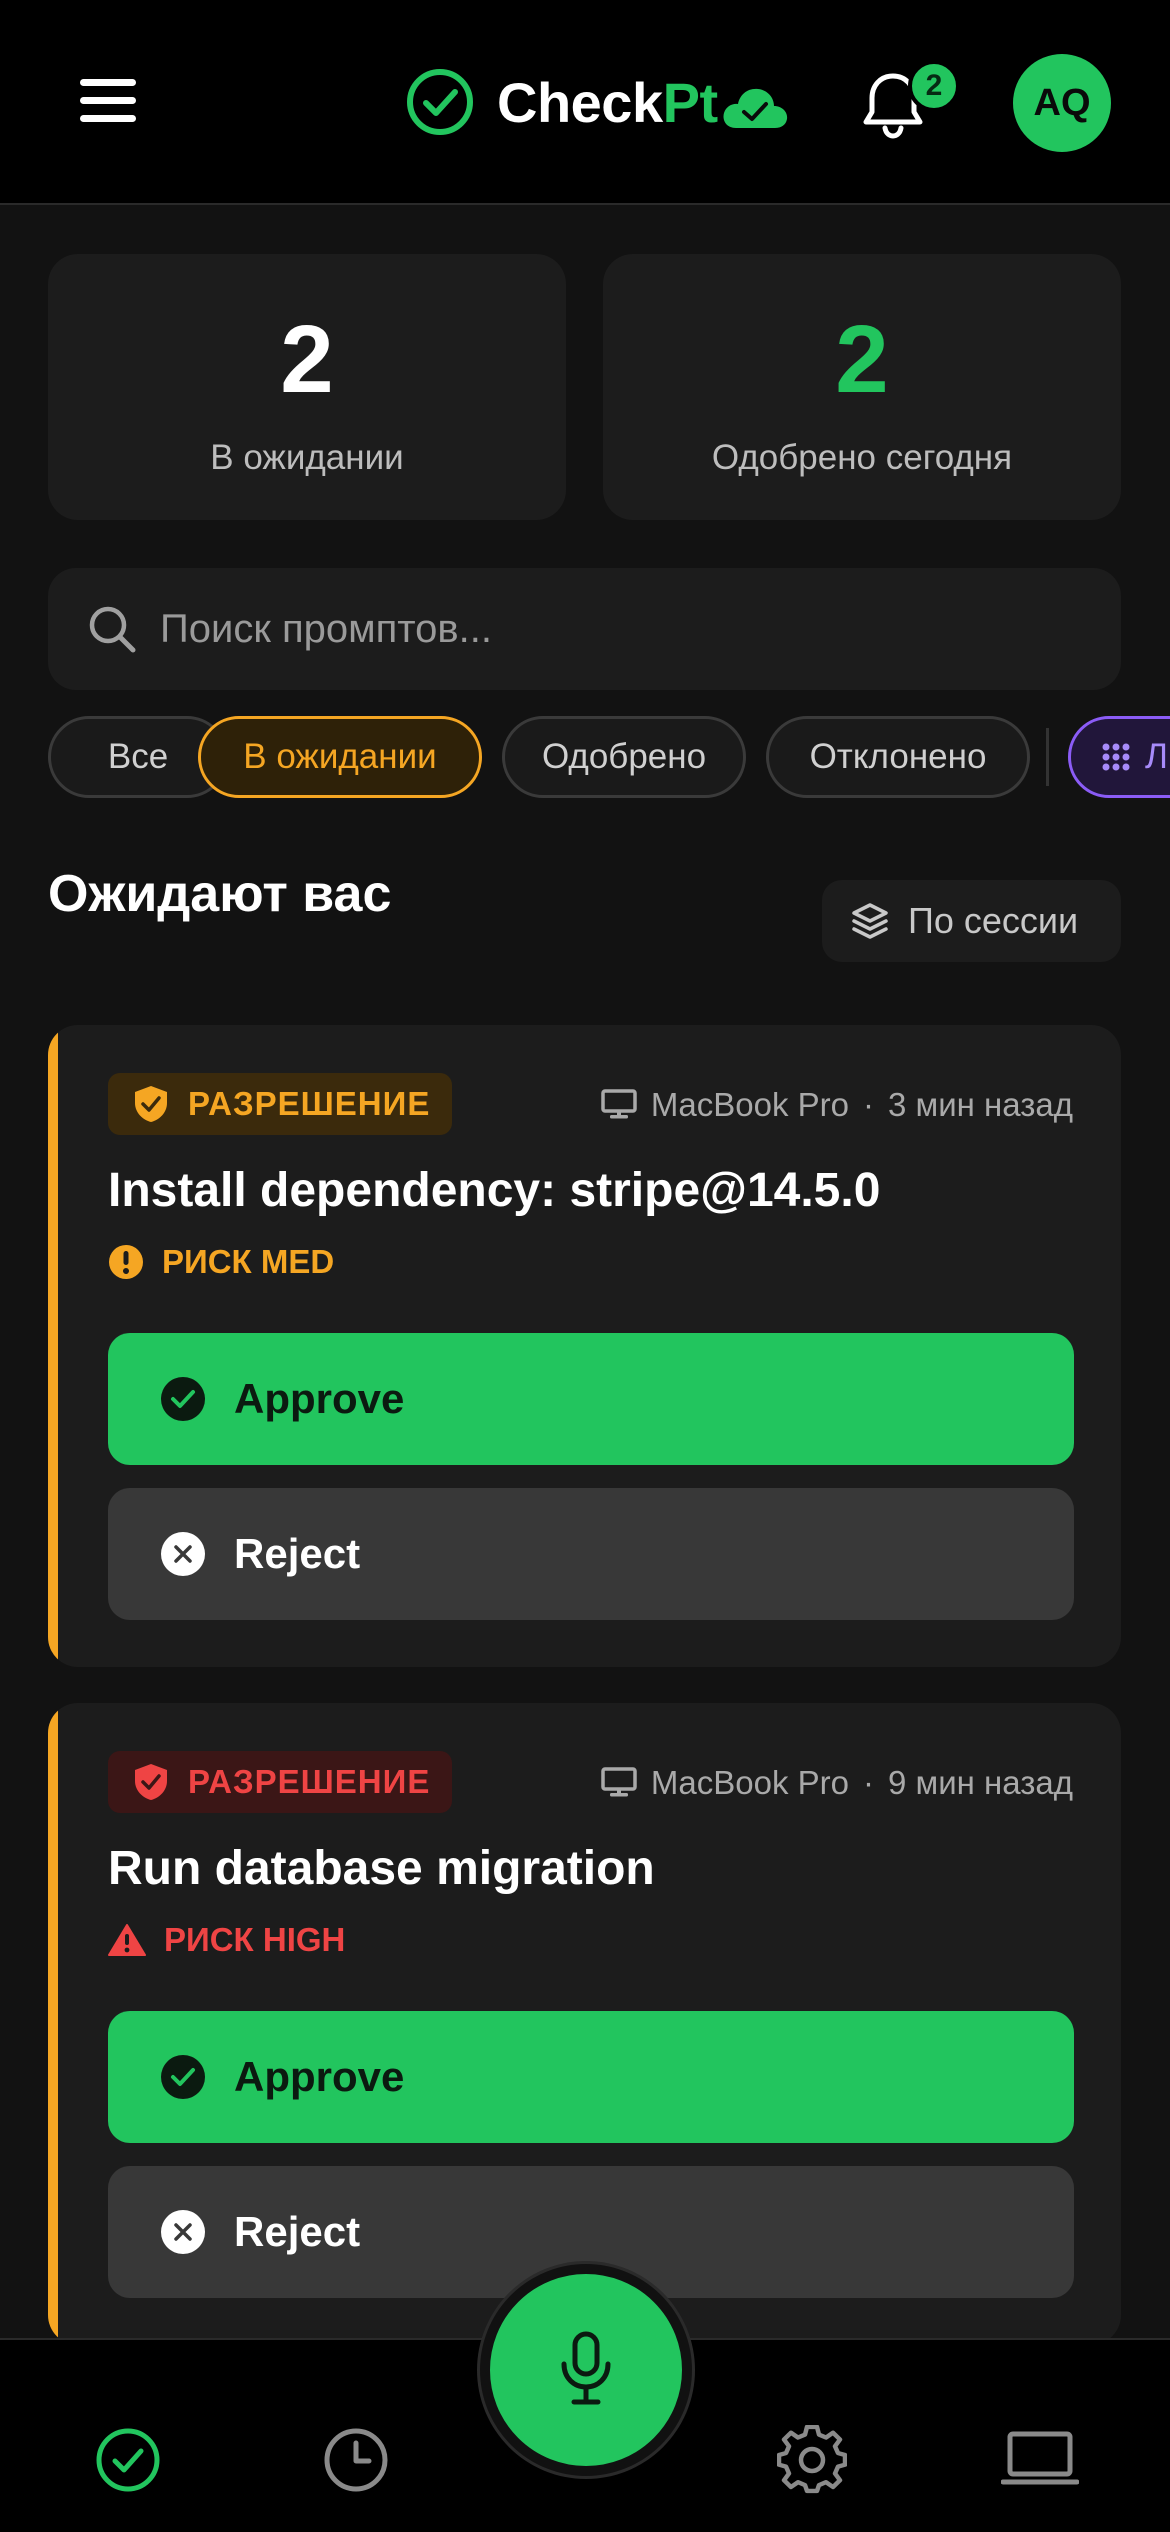 The image size is (1170, 2532). I want to click on nav-history, so click(356, 2460).